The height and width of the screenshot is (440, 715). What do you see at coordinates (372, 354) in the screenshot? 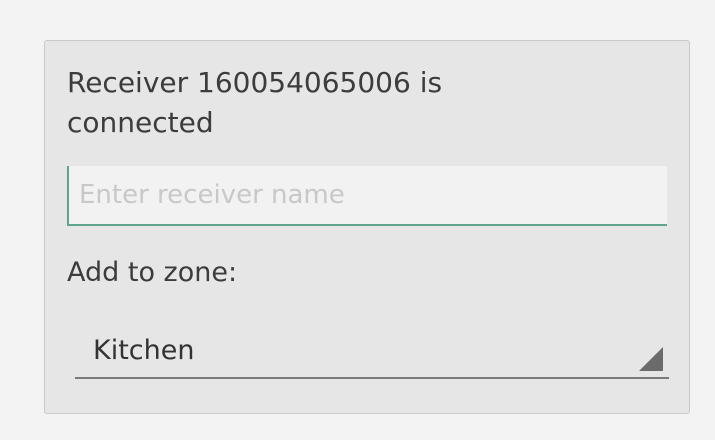
I see `zone-select: Kitchen` at bounding box center [372, 354].